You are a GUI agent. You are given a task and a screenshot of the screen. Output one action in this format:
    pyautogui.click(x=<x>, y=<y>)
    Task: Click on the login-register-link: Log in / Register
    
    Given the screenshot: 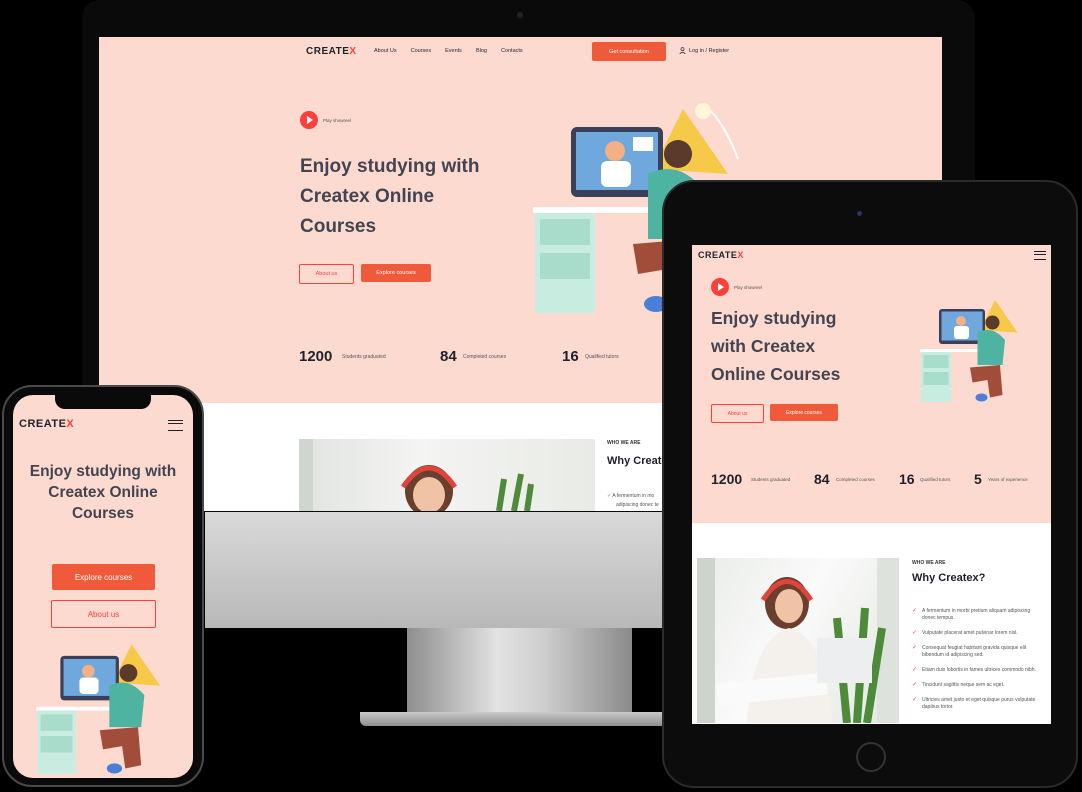 What is the action you would take?
    pyautogui.click(x=704, y=50)
    